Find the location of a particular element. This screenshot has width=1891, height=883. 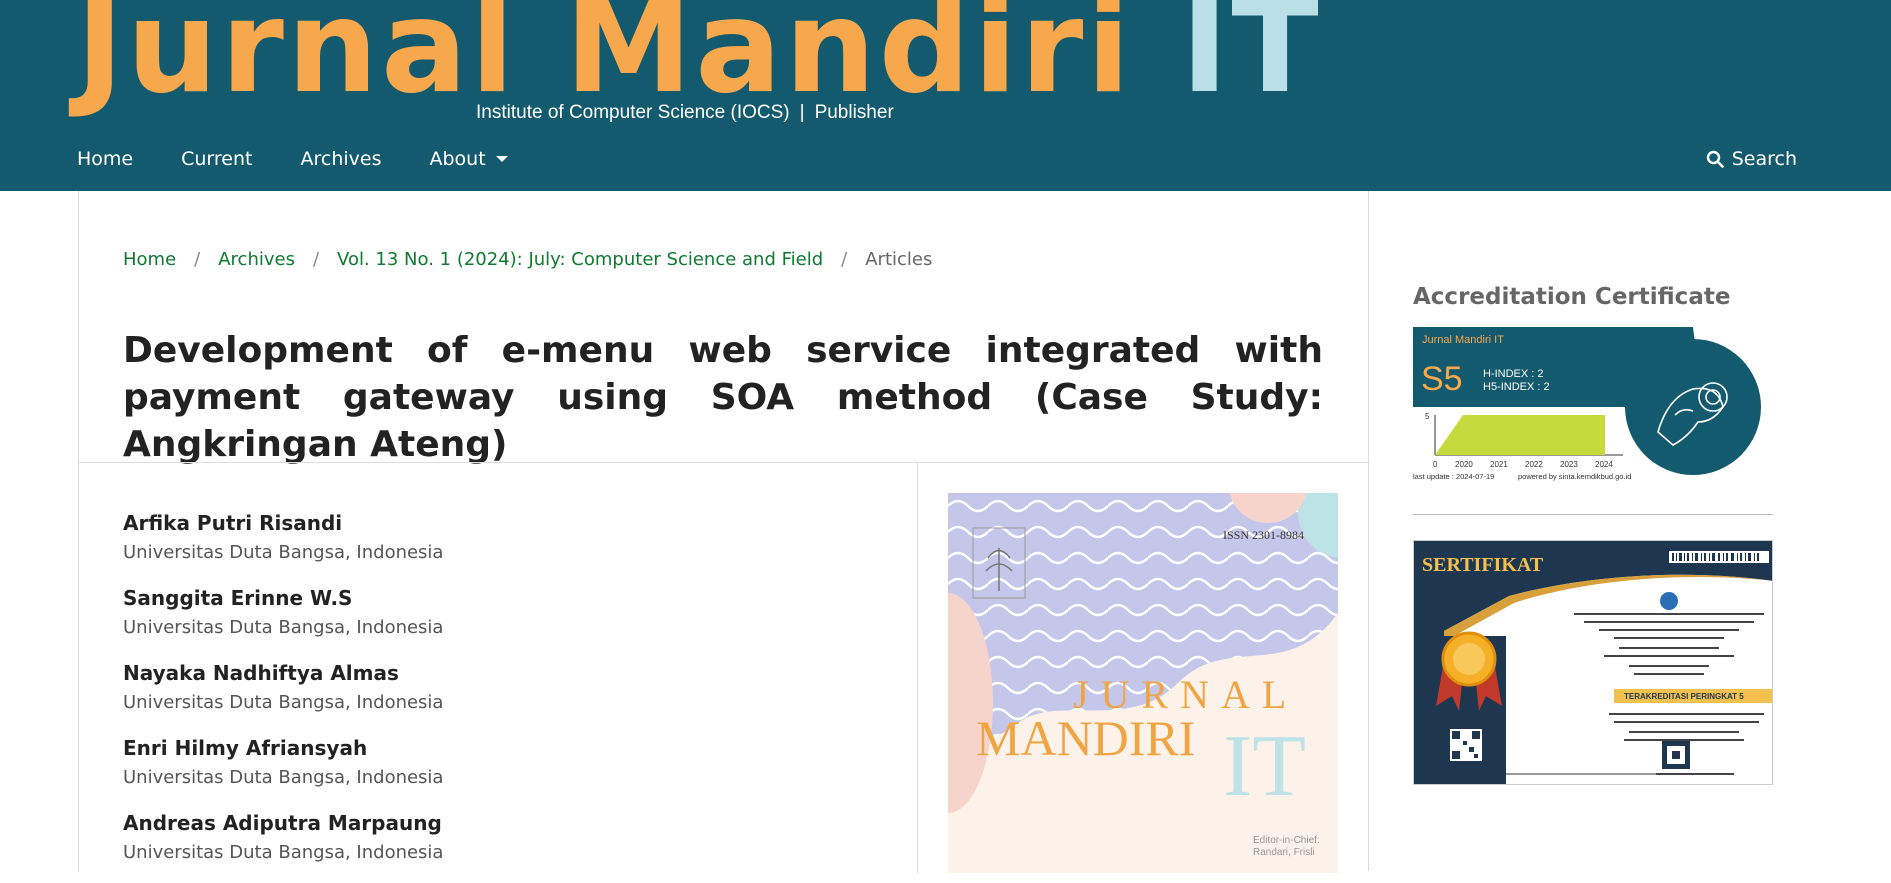

certificate-badge: TERAKREDITASI PERINGKAT 5 is located at coordinates (1684, 696).